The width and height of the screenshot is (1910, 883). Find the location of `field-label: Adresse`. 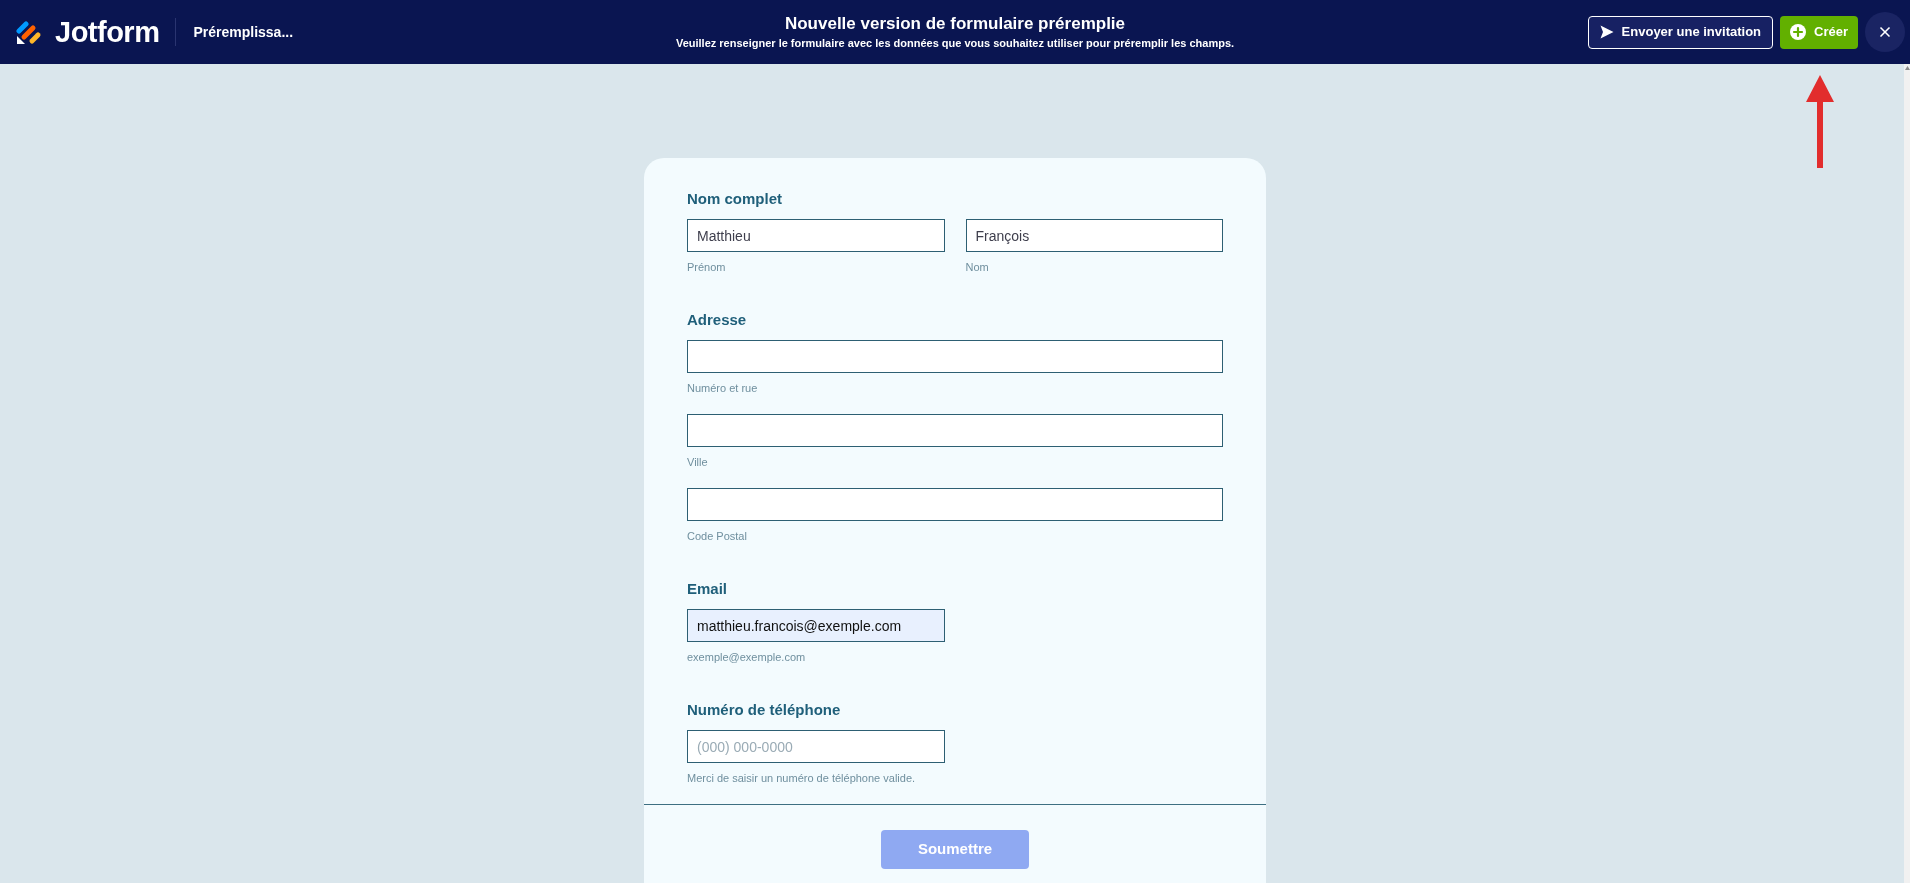

field-label: Adresse is located at coordinates (717, 320).